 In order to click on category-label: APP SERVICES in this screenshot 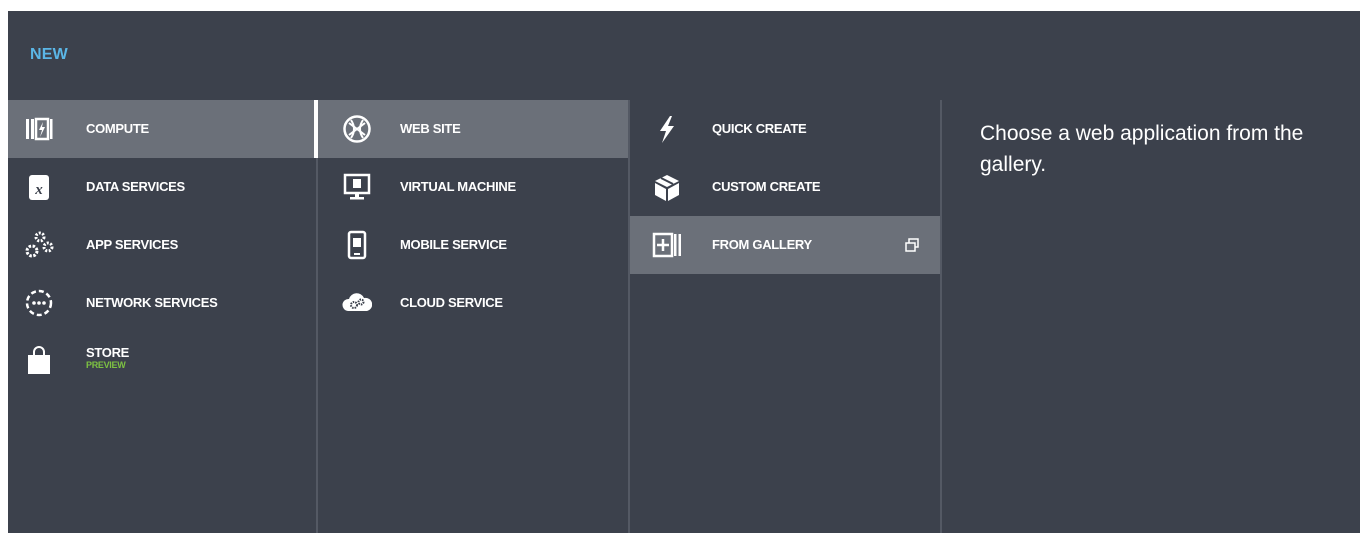, I will do `click(132, 244)`.